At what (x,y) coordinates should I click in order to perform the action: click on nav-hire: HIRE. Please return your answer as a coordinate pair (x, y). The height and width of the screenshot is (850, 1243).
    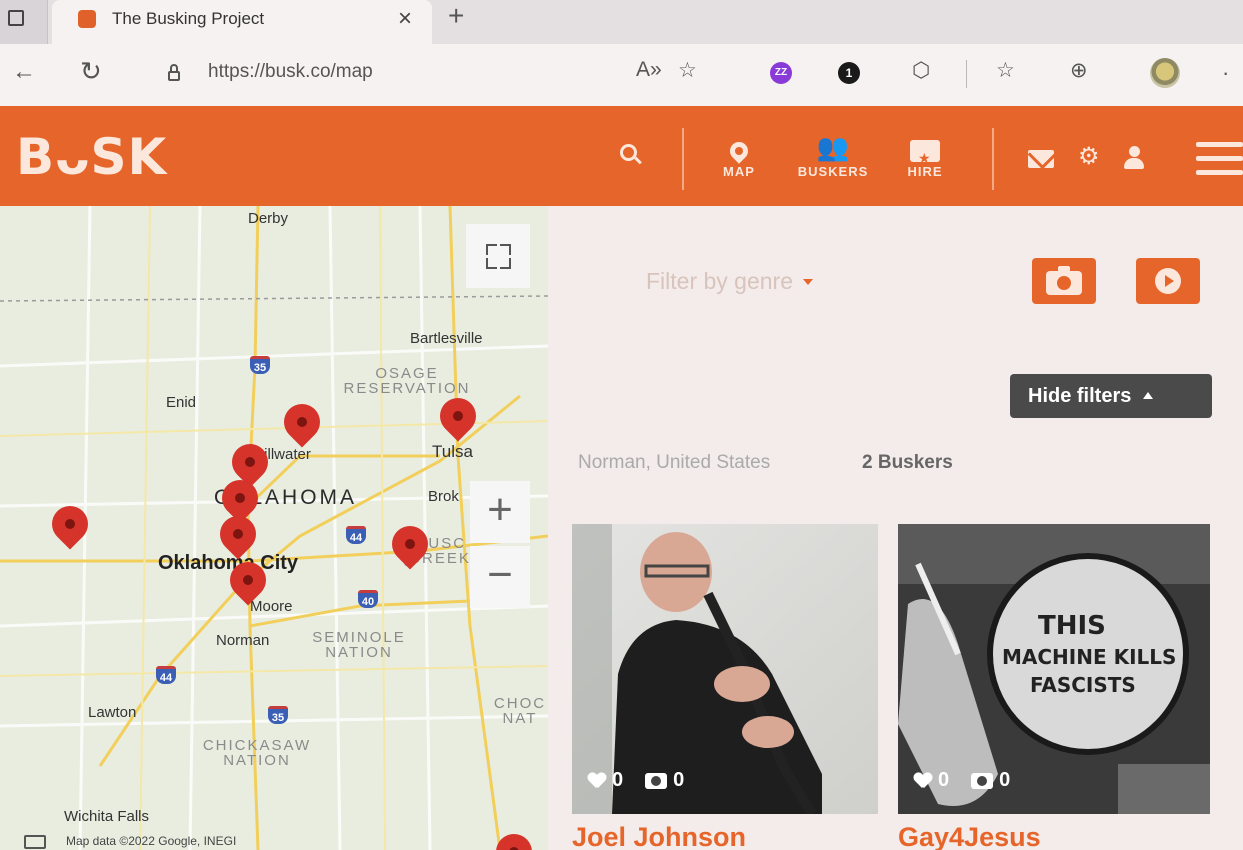
    Looking at the image, I should click on (925, 154).